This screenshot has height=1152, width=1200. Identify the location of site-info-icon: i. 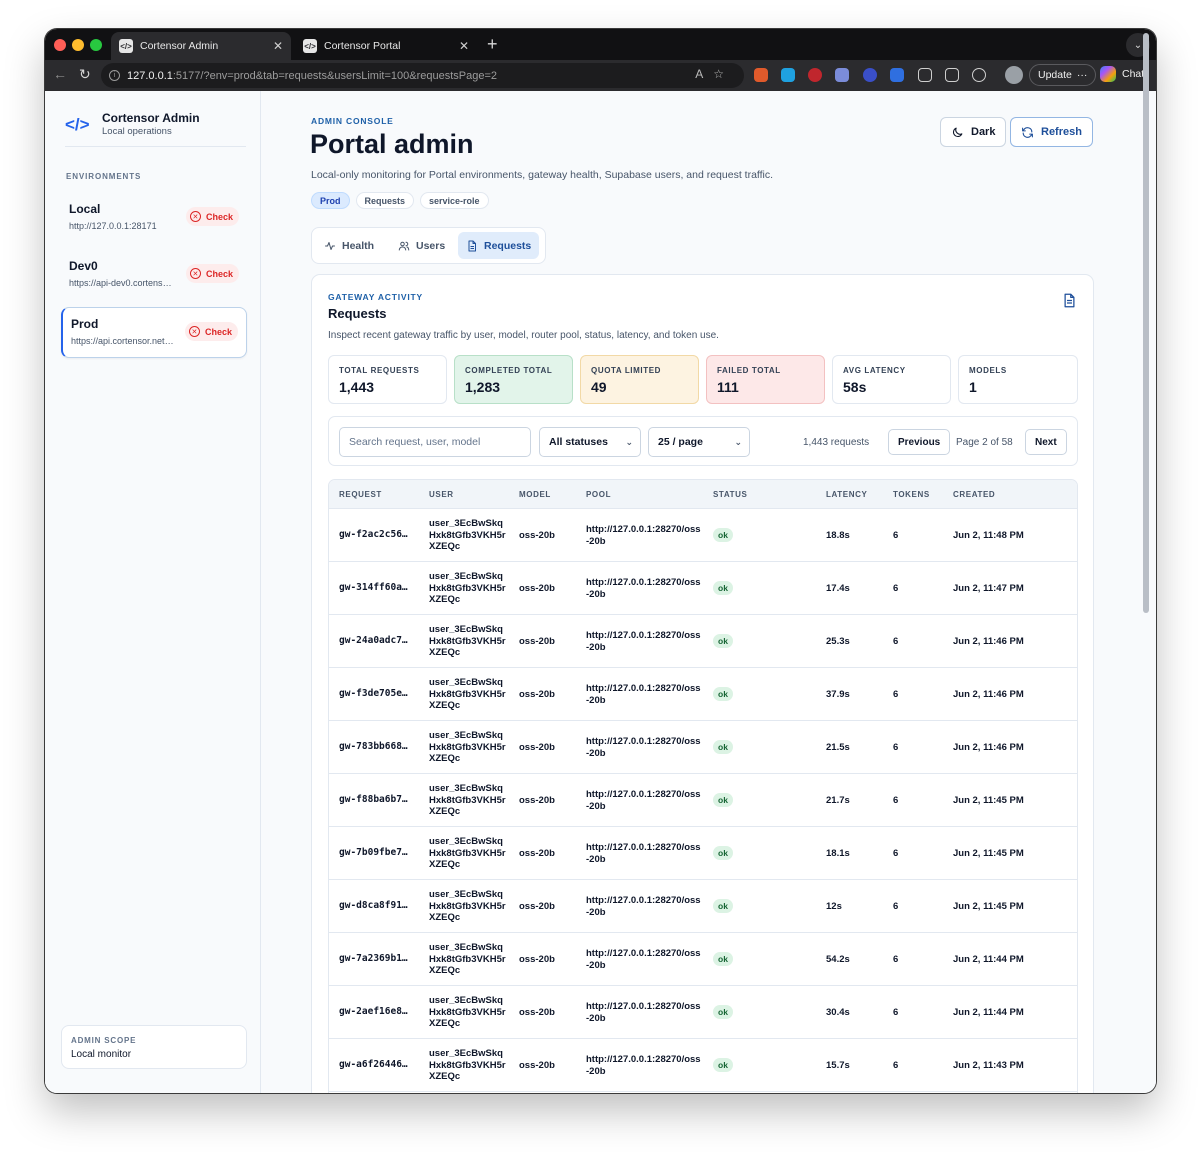
(114, 75).